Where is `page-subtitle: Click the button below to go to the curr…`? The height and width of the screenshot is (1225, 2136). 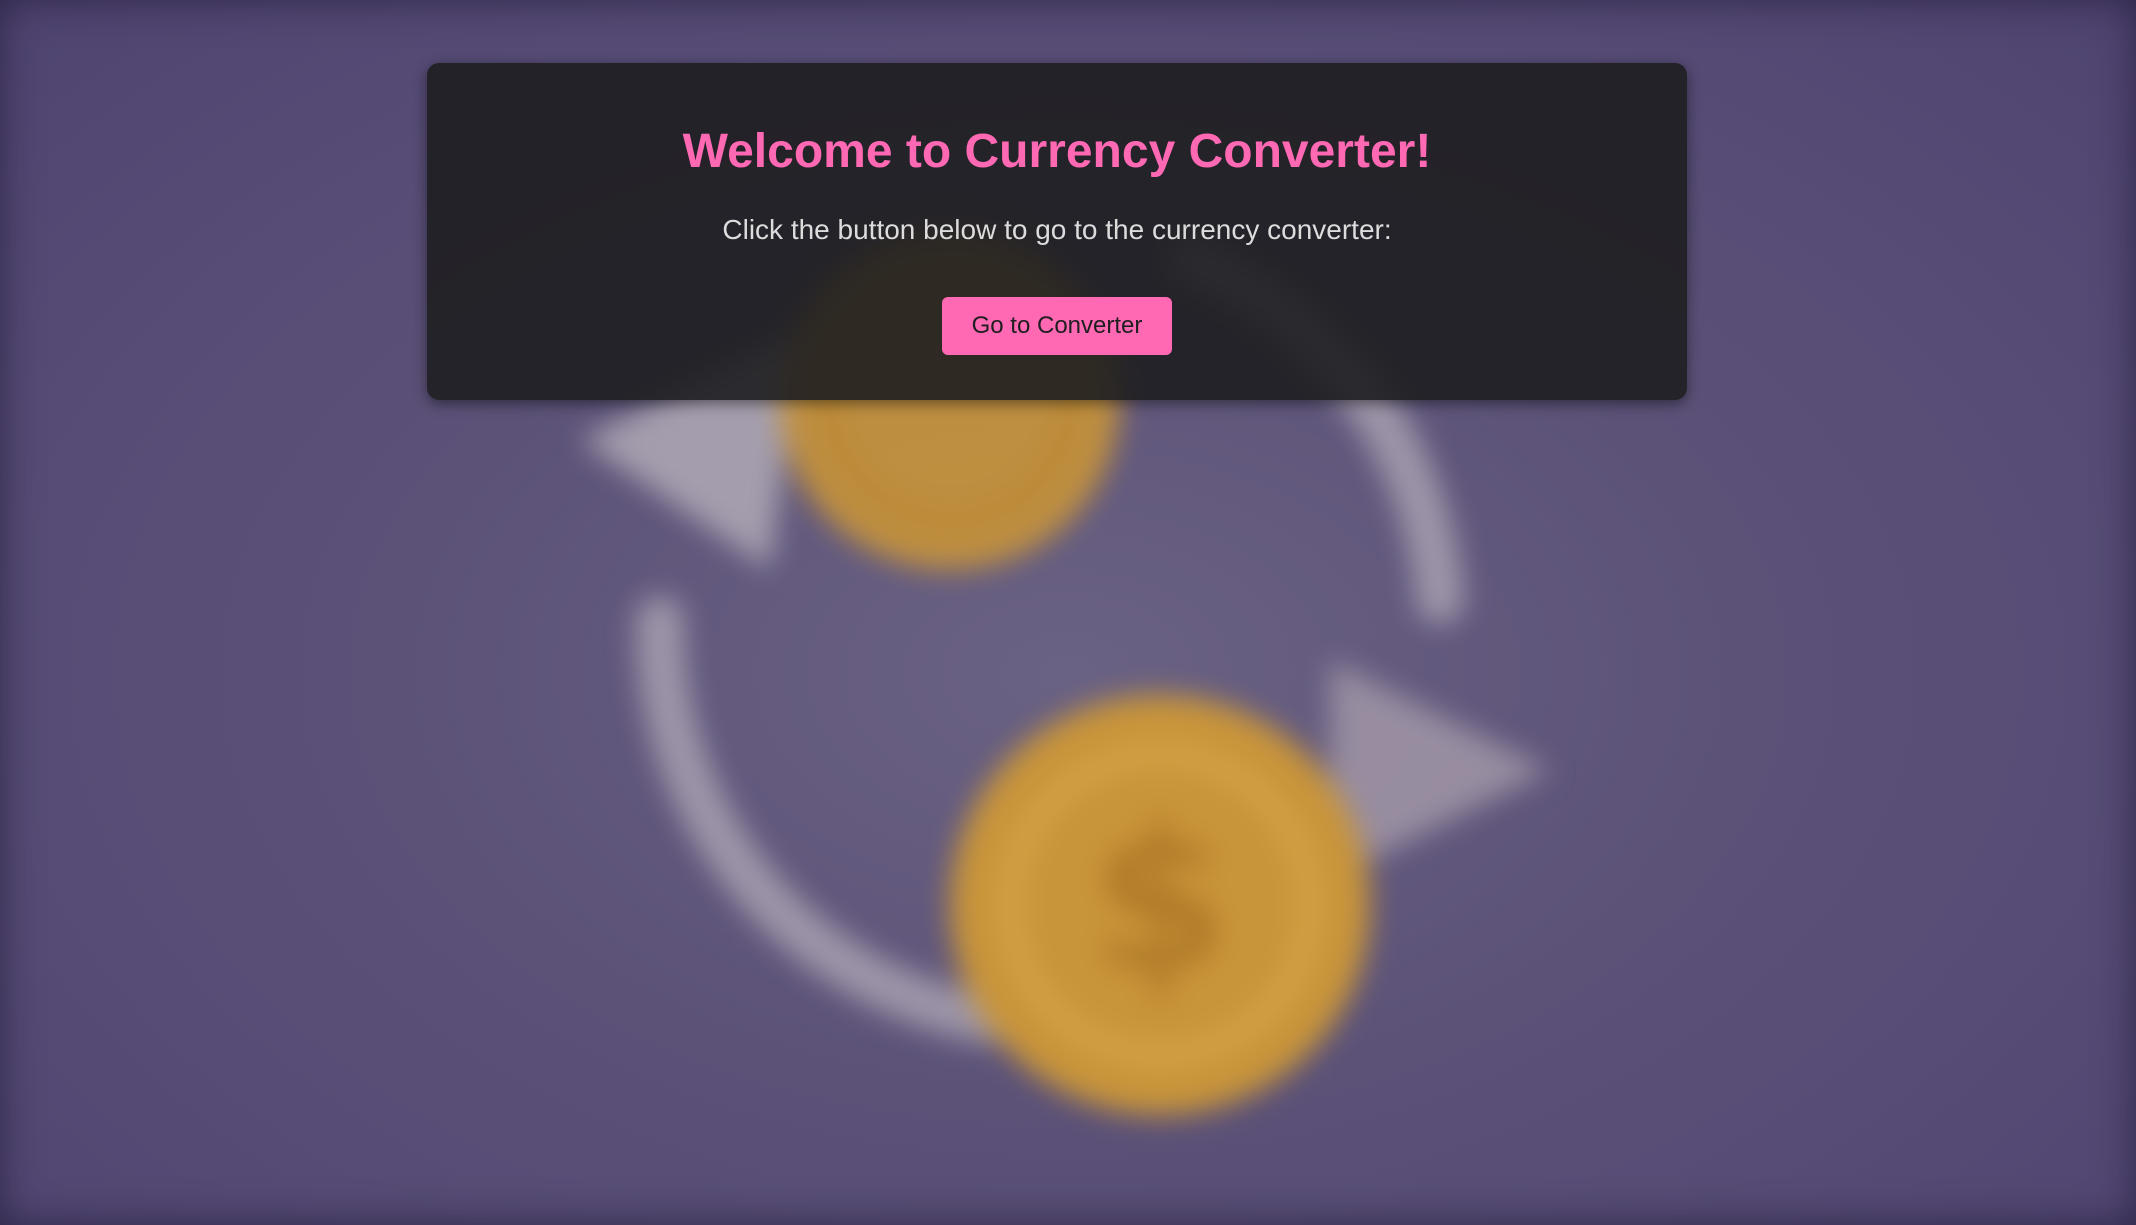 page-subtitle: Click the button below to go to the curr… is located at coordinates (1057, 229).